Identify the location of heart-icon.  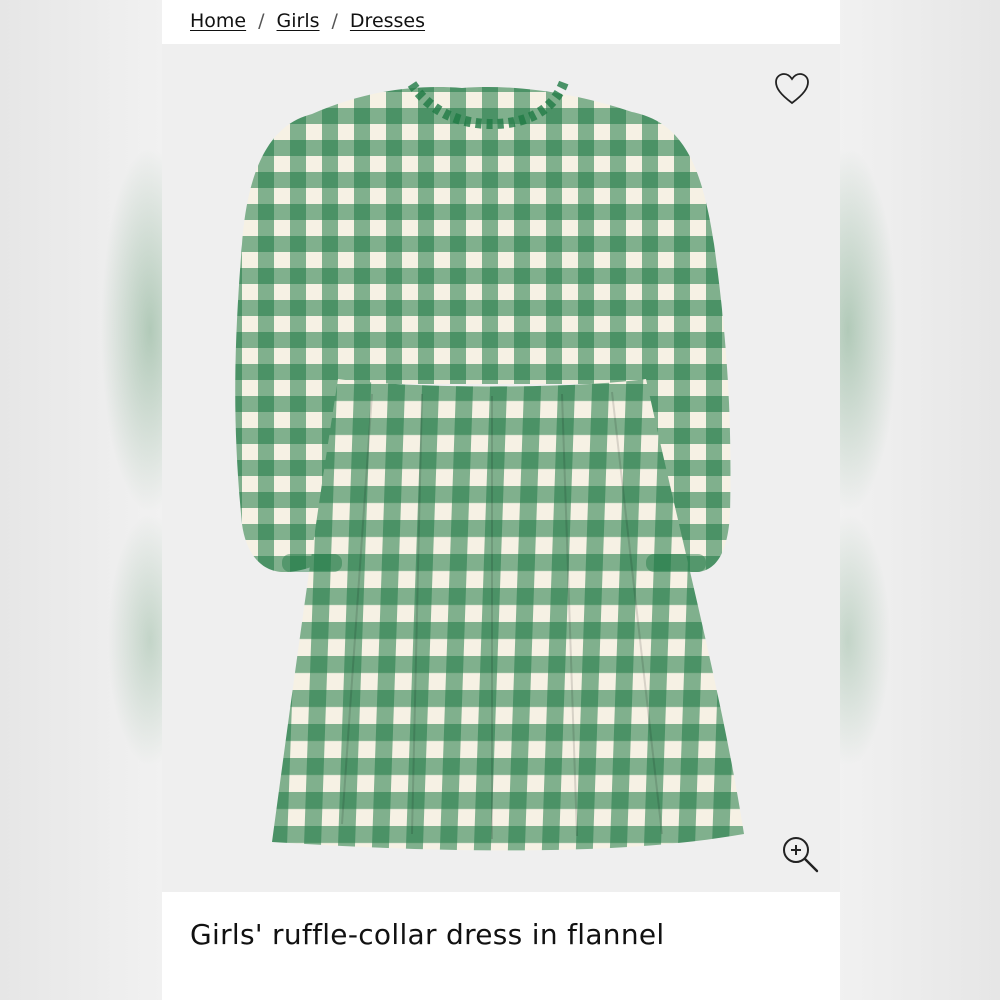
(792, 89).